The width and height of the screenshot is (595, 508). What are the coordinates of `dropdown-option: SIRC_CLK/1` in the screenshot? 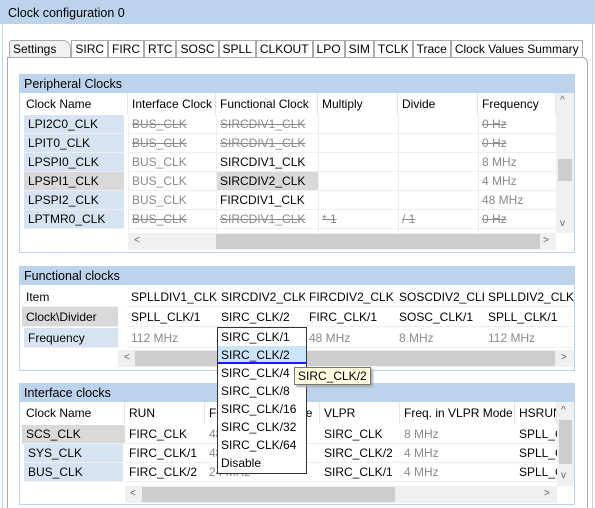 It's located at (262, 337).